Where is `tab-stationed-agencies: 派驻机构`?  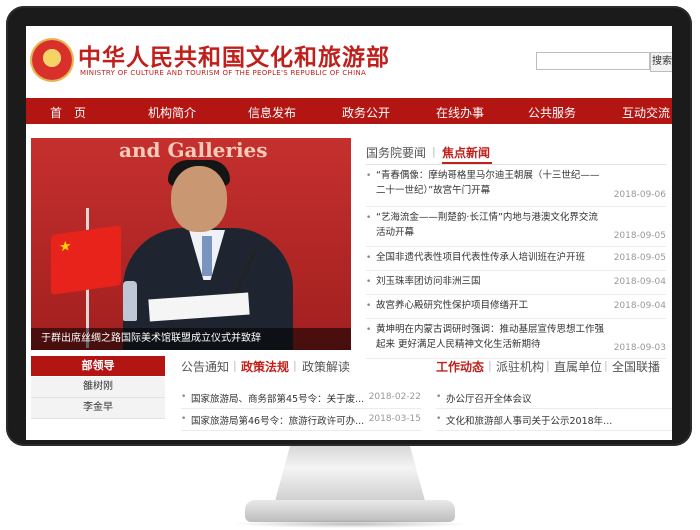
tab-stationed-agencies: 派驻机构 is located at coordinates (520, 366).